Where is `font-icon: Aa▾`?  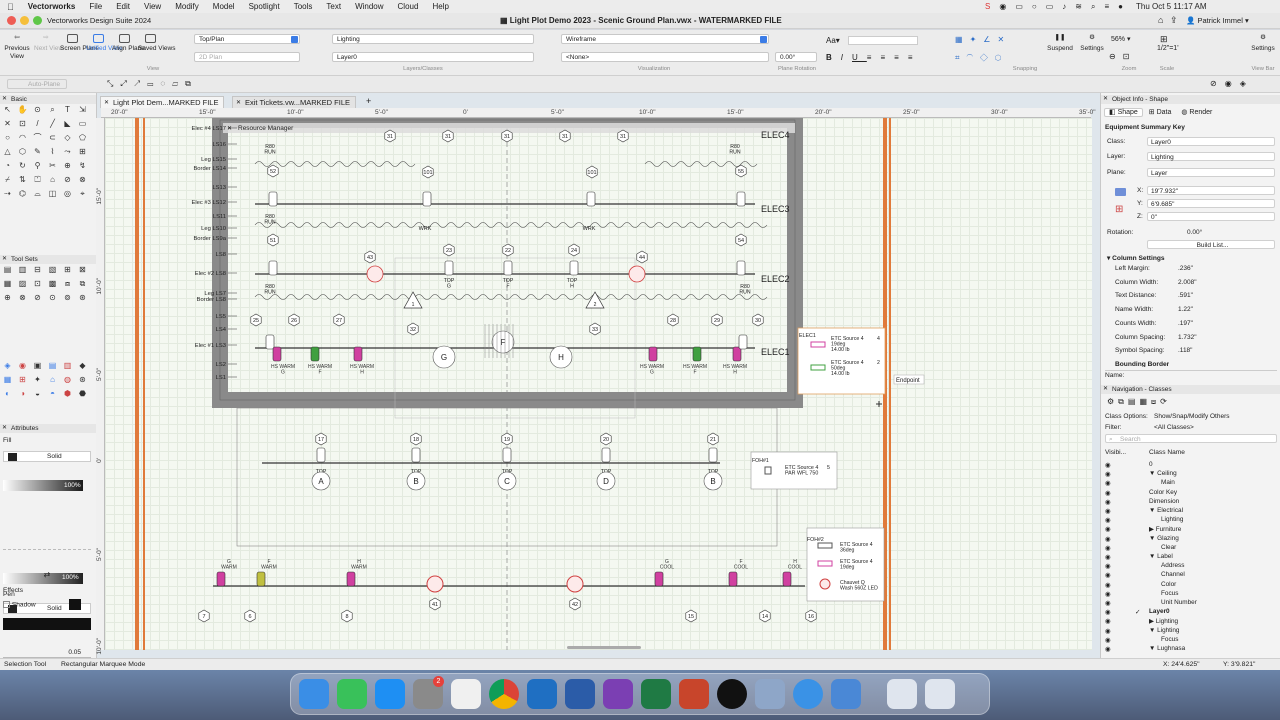
font-icon: Aa▾ is located at coordinates (833, 40).